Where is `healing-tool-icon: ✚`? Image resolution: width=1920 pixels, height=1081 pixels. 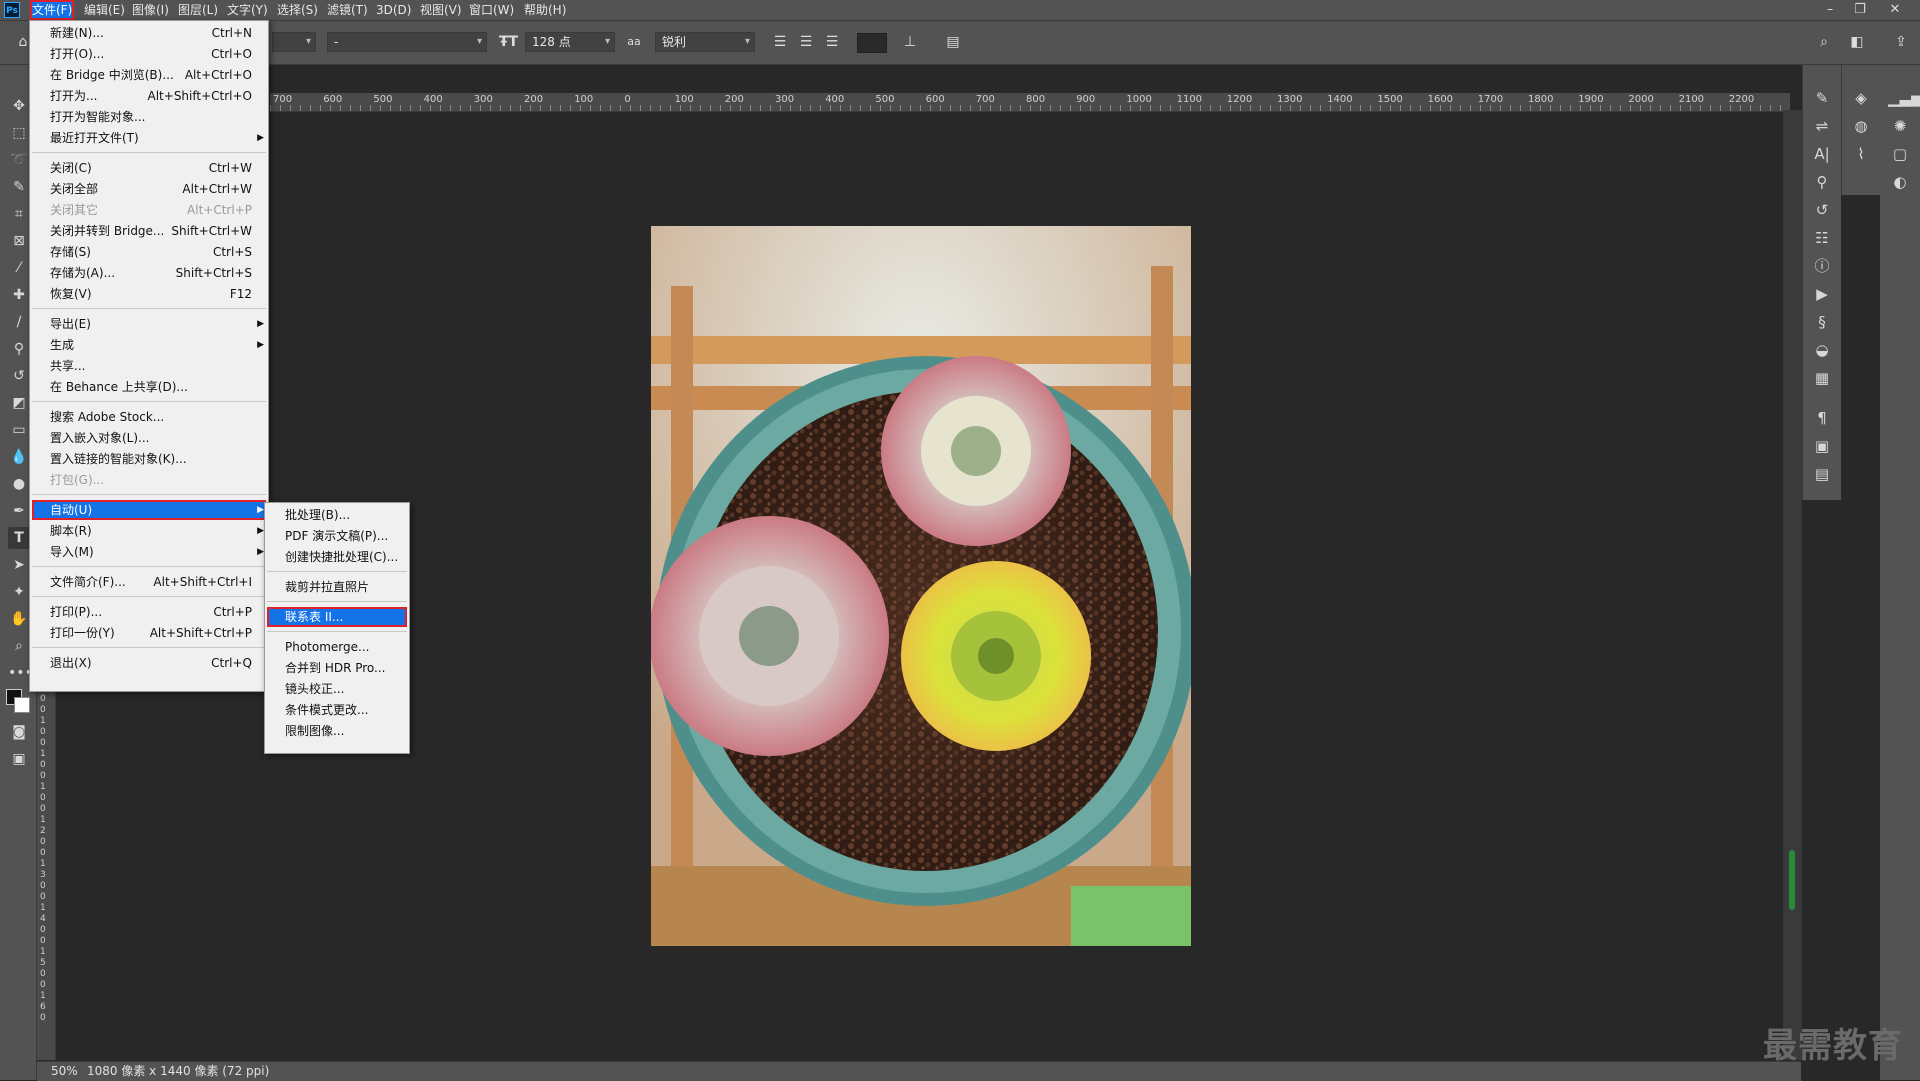 healing-tool-icon: ✚ is located at coordinates (19, 295).